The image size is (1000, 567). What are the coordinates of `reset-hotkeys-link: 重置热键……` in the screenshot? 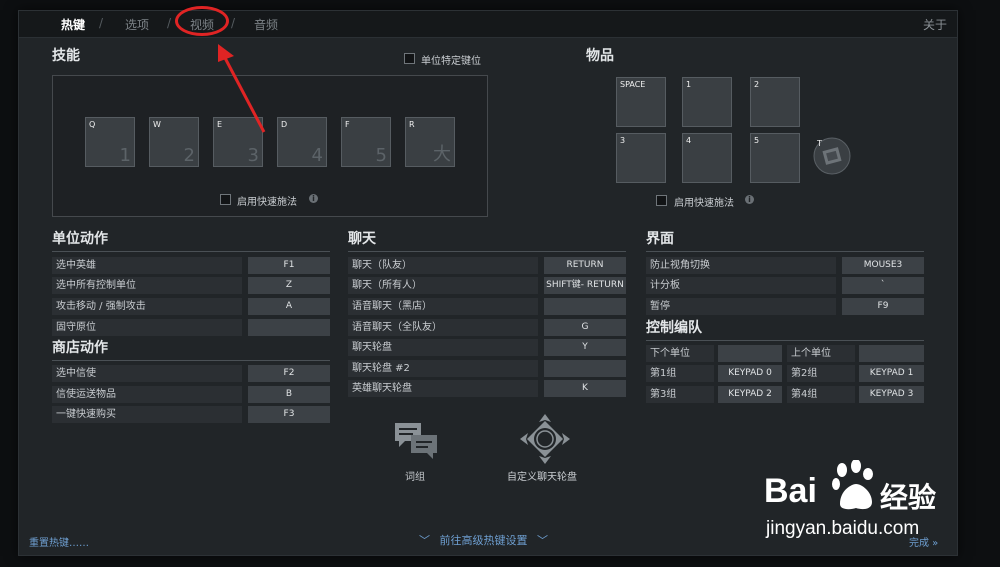 It's located at (59, 541).